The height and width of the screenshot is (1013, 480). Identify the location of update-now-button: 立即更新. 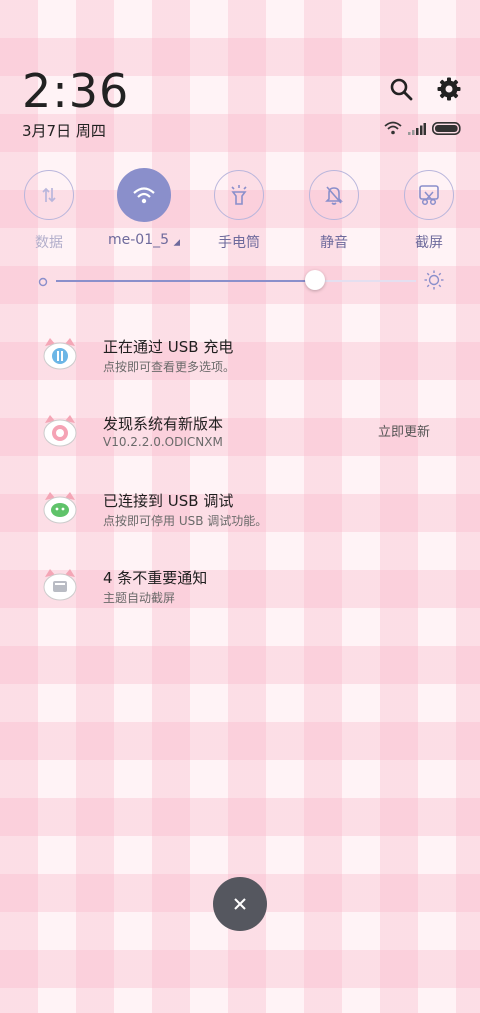
(404, 430).